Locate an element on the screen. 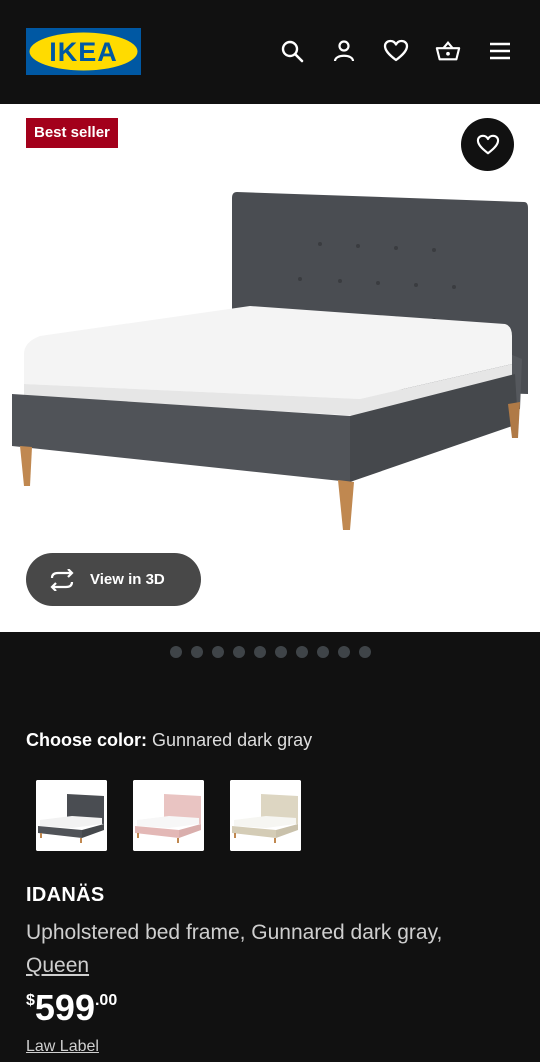 The image size is (540, 1062). heart-outline-icon is located at coordinates (487, 144).